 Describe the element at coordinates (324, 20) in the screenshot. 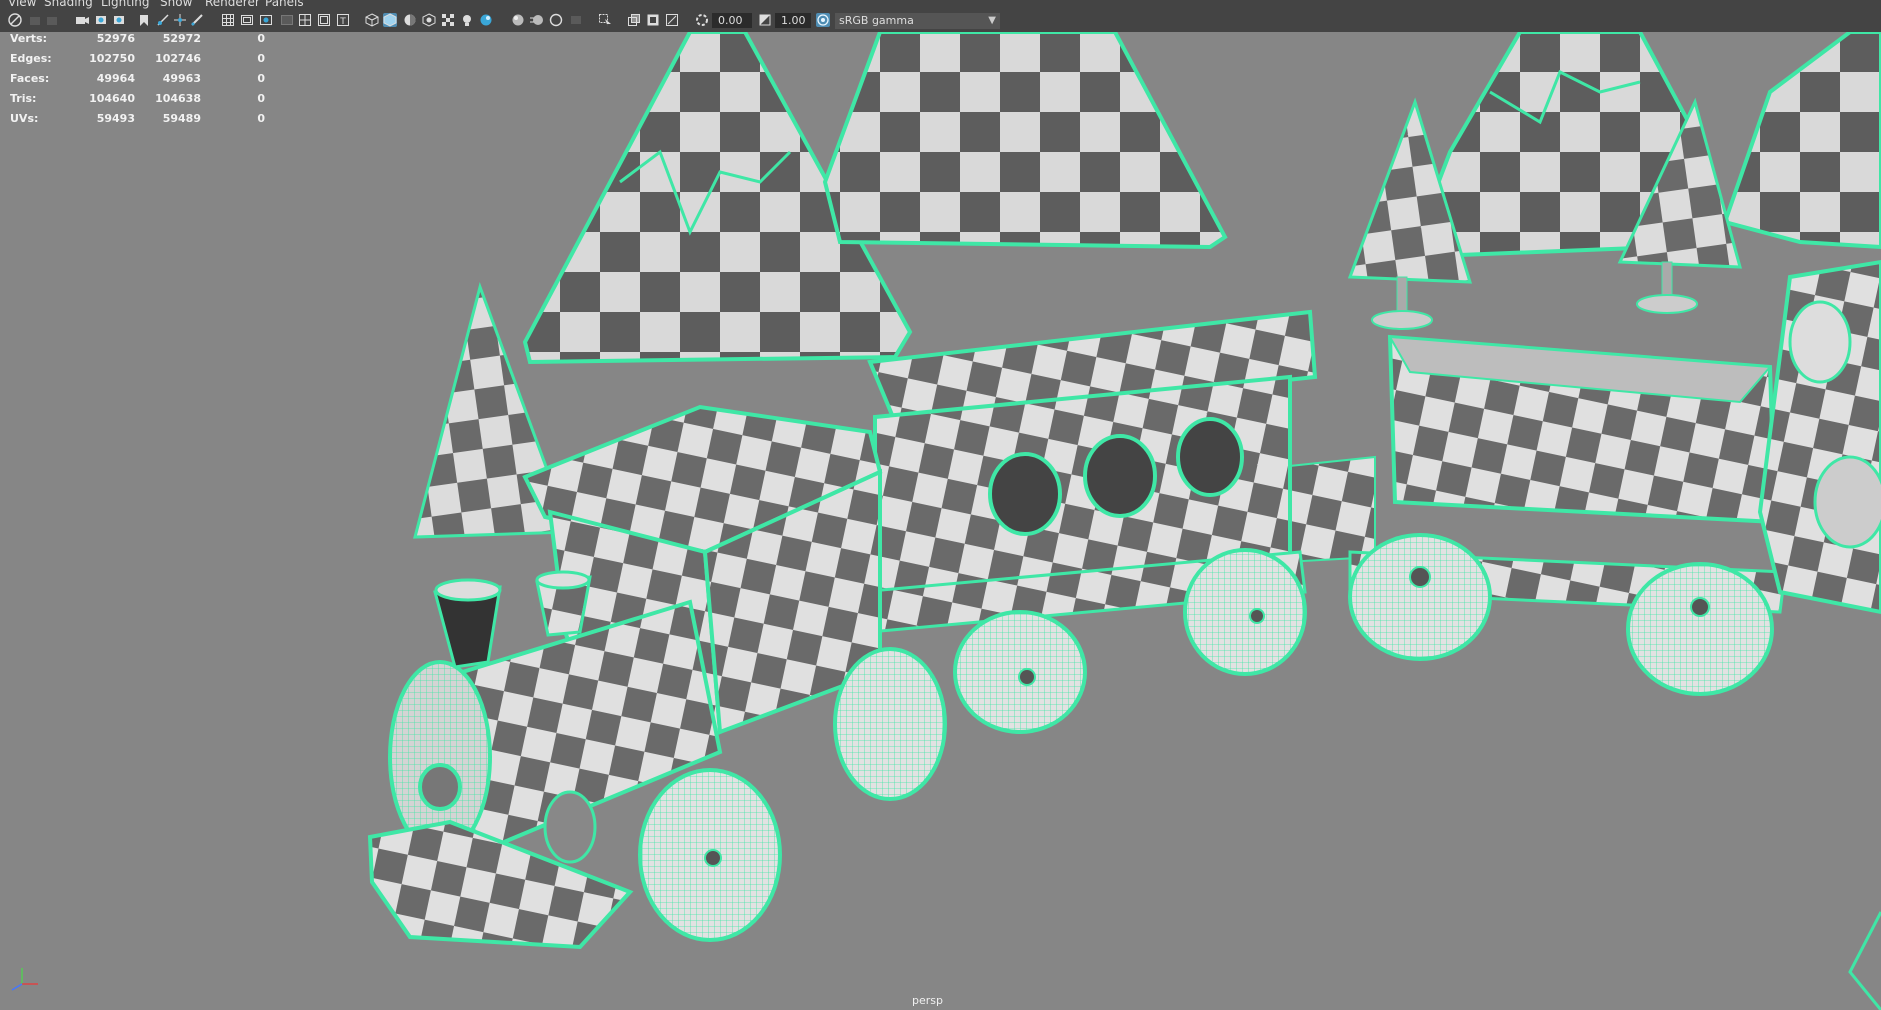

I see `safe-action-icon` at that location.